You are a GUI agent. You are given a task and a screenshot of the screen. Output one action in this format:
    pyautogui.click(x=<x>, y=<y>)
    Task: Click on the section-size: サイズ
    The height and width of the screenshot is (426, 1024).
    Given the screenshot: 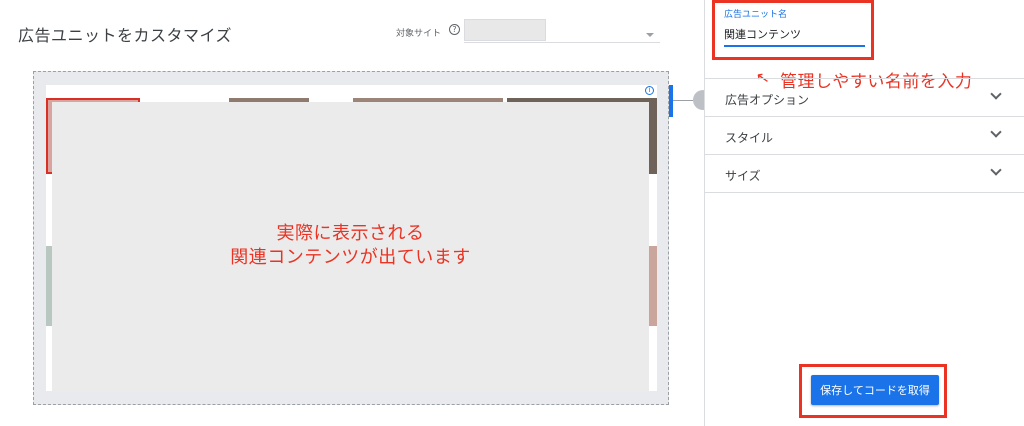 What is the action you would take?
    pyautogui.click(x=864, y=173)
    